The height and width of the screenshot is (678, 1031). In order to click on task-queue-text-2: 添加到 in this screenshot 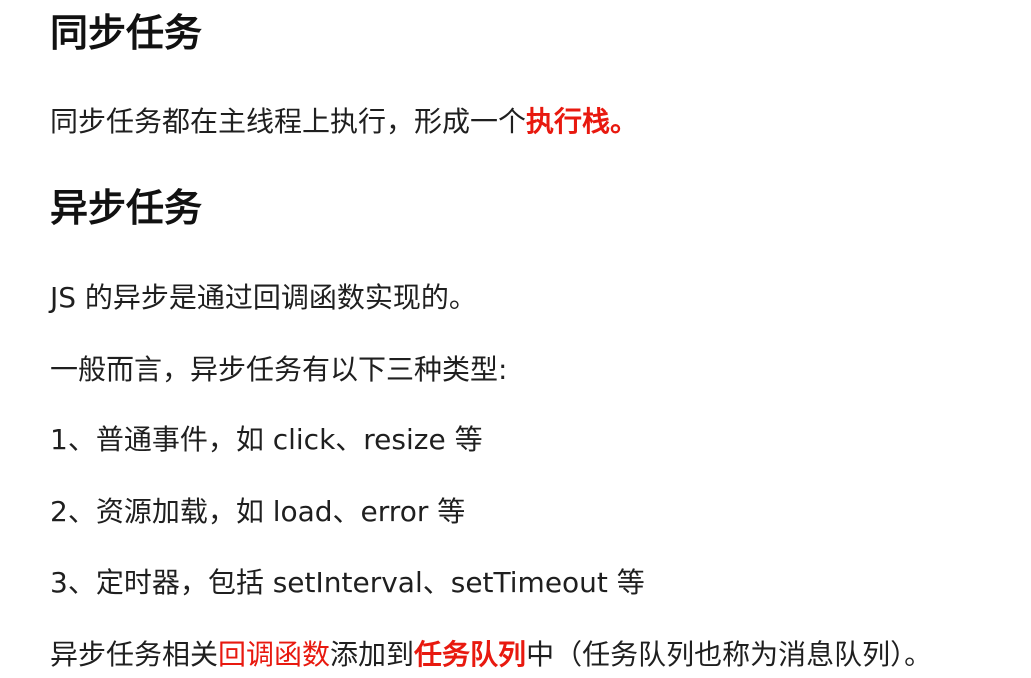, I will do `click(372, 654)`.